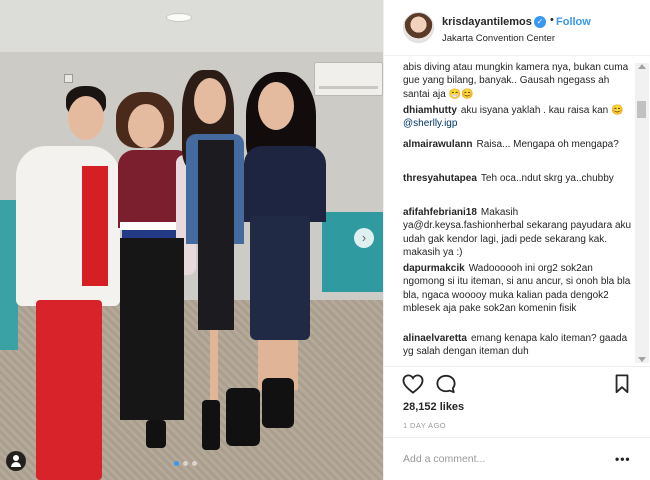 The height and width of the screenshot is (480, 650). Describe the element at coordinates (424, 425) in the screenshot. I see `post-timestamp: 1 DAY AGO` at that location.